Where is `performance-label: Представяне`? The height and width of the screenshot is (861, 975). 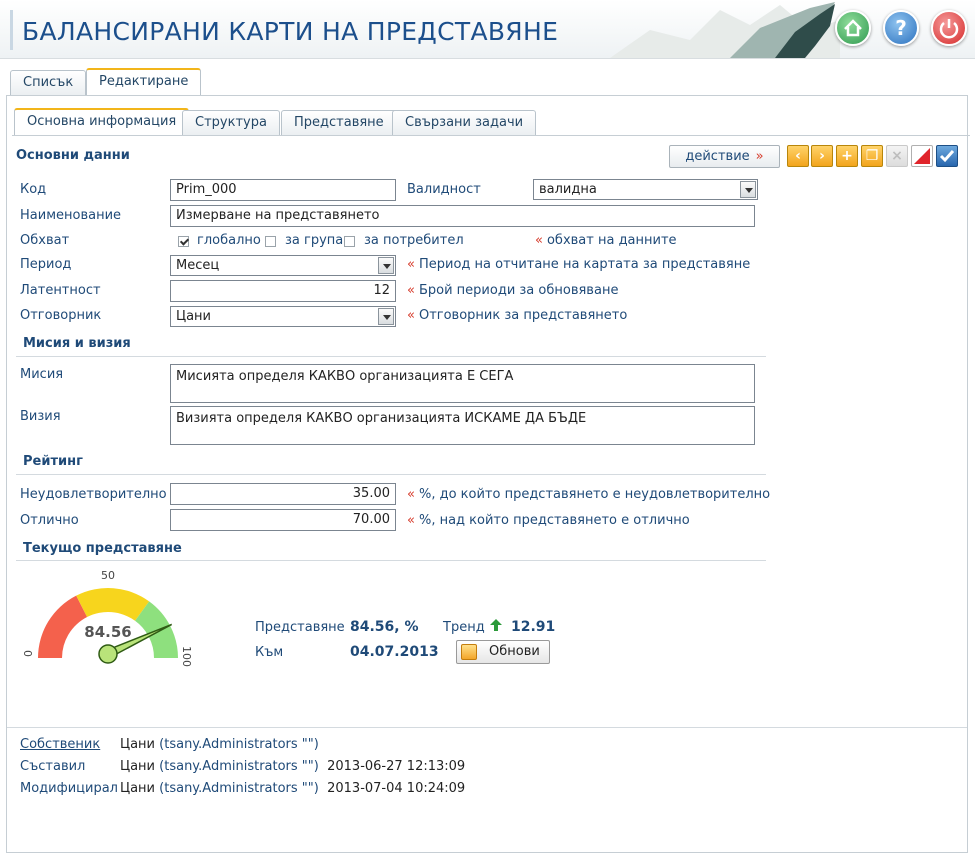 performance-label: Представяне is located at coordinates (300, 627).